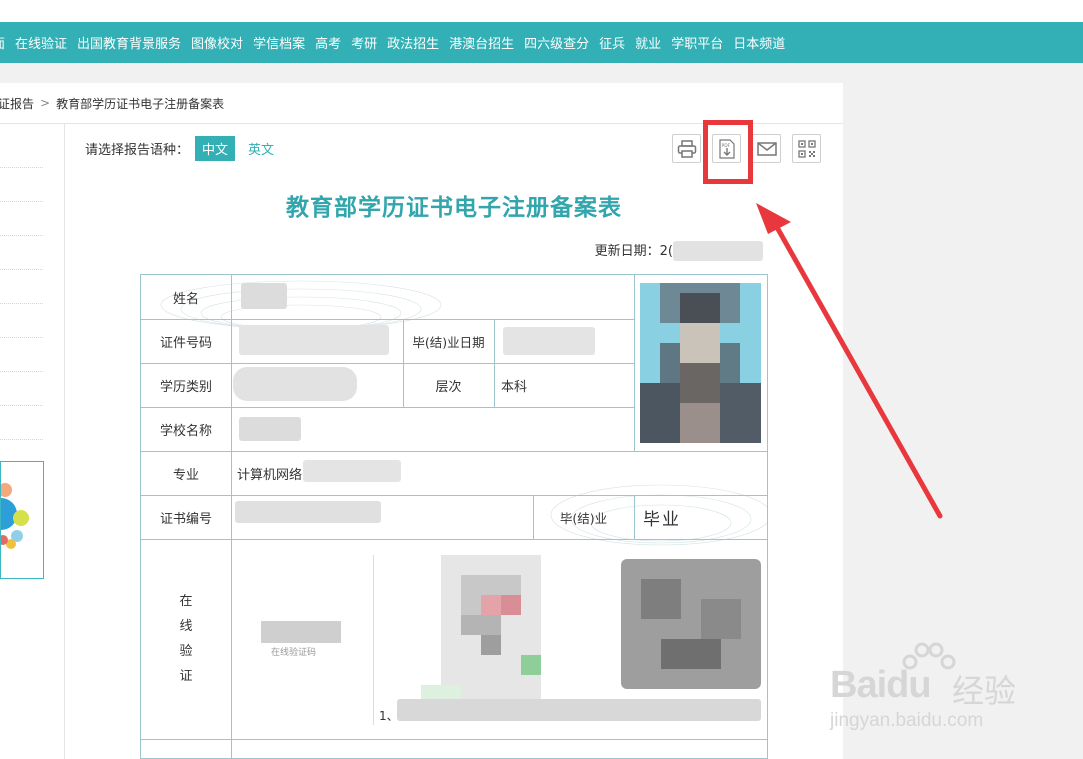 Image resolution: width=1083 pixels, height=759 pixels. What do you see at coordinates (270, 429) in the screenshot?
I see `redacted-school` at bounding box center [270, 429].